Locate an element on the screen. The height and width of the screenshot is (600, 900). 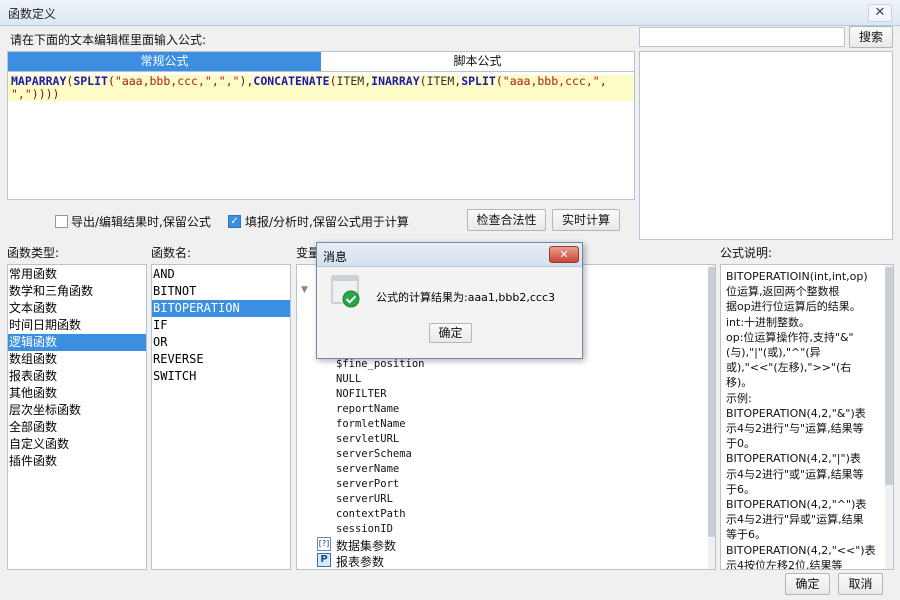
dialog-message: 公式的计算结果为:aaa1,bbb2,ccc3 is located at coordinates (466, 297).